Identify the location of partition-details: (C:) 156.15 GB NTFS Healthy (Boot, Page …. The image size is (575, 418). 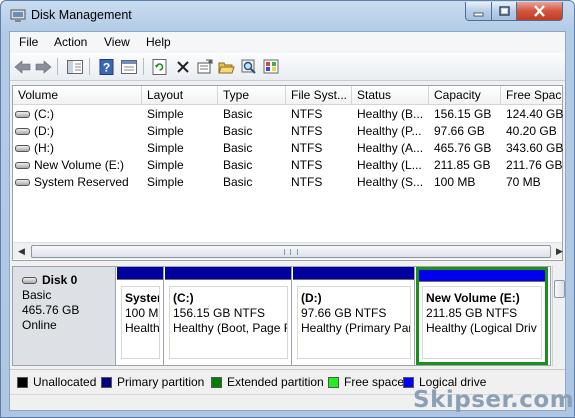
(228, 322).